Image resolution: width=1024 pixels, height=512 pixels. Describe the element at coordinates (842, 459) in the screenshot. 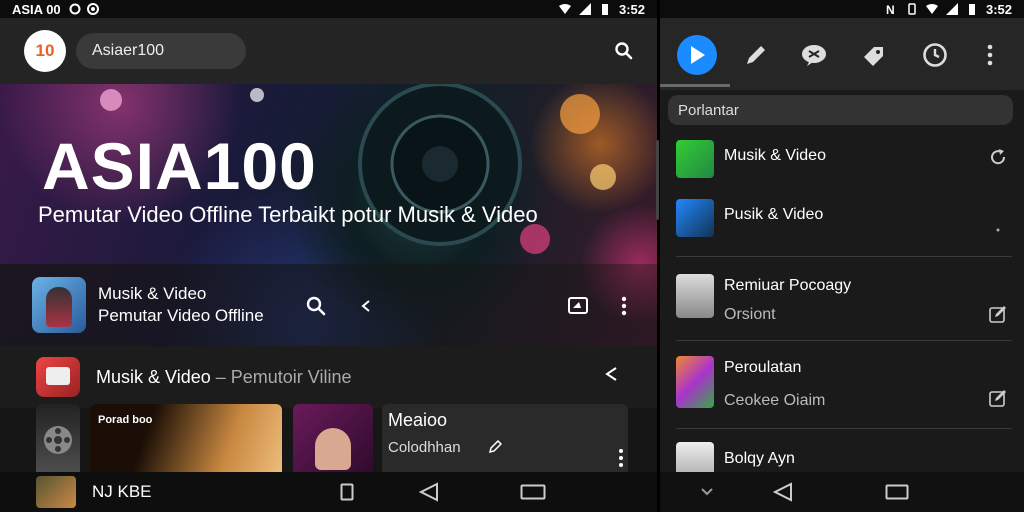

I see `list-item: Bolqy Ayn` at that location.